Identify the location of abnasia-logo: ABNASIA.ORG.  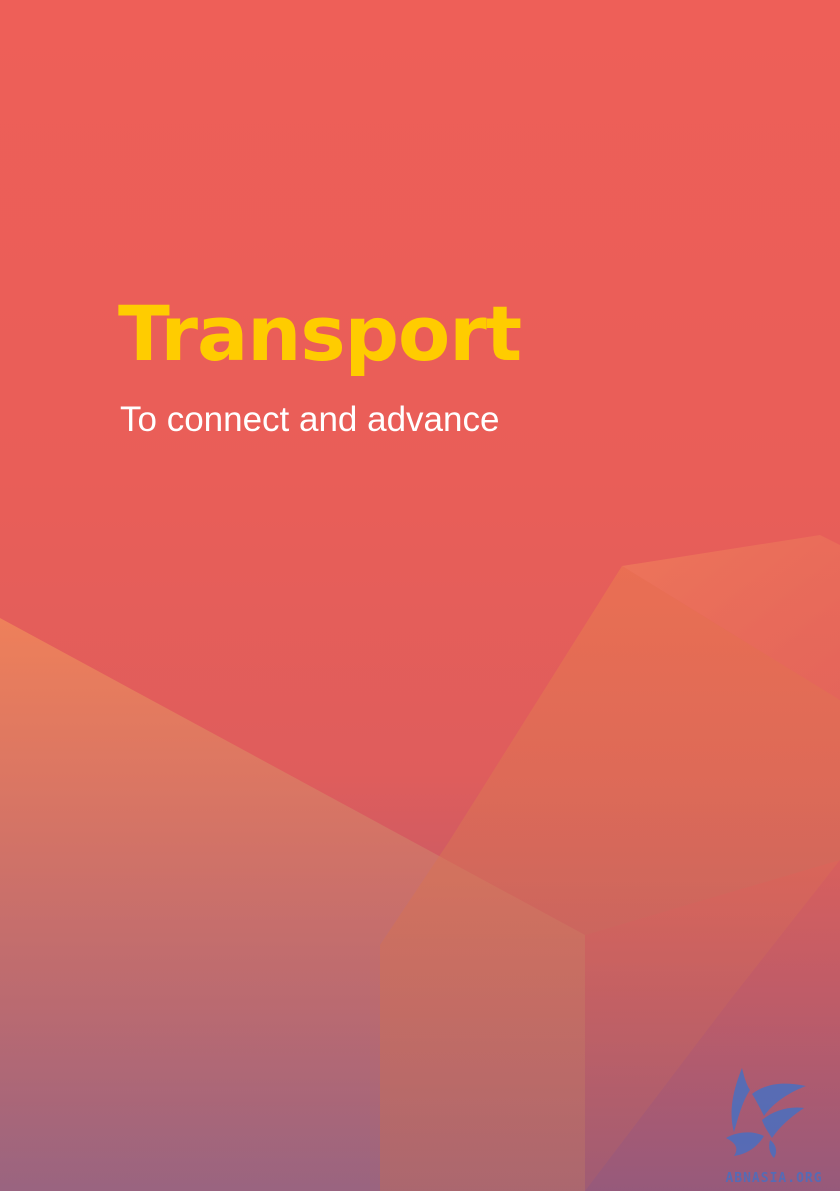
(774, 1123).